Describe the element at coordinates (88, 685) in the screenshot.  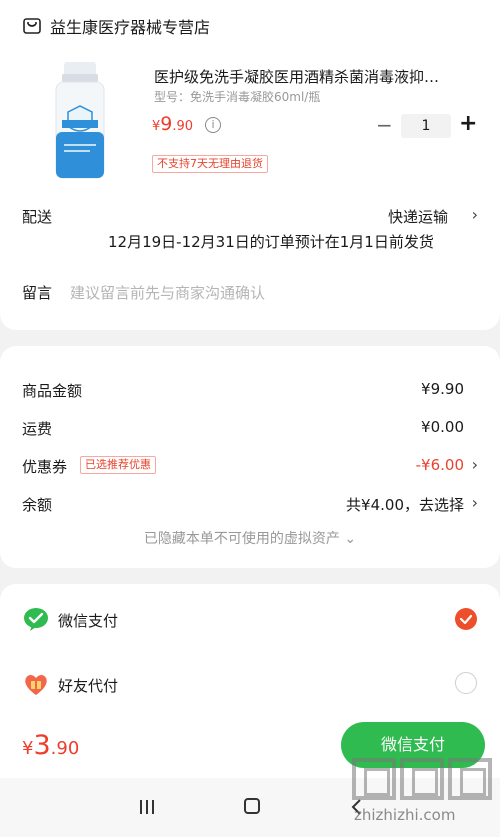
I see `payment-option-friend: 好友代付` at that location.